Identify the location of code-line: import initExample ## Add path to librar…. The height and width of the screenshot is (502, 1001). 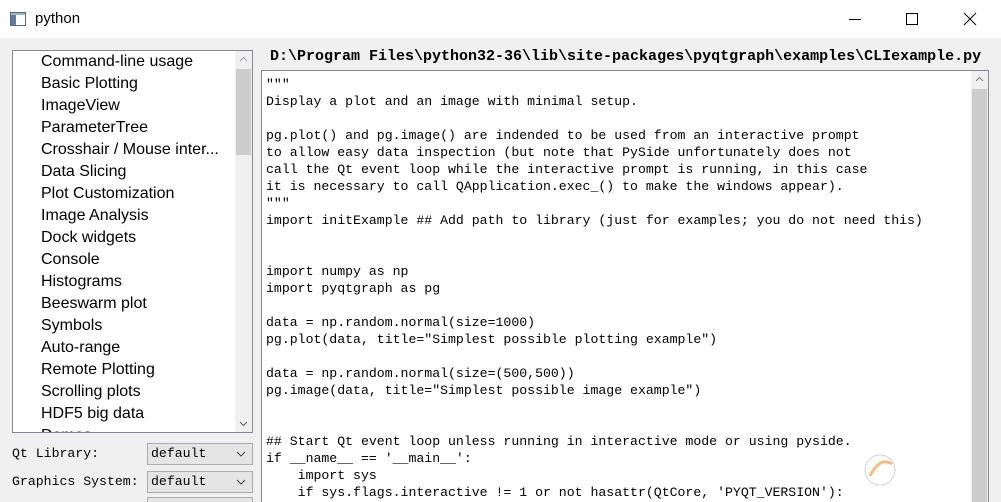
(594, 220).